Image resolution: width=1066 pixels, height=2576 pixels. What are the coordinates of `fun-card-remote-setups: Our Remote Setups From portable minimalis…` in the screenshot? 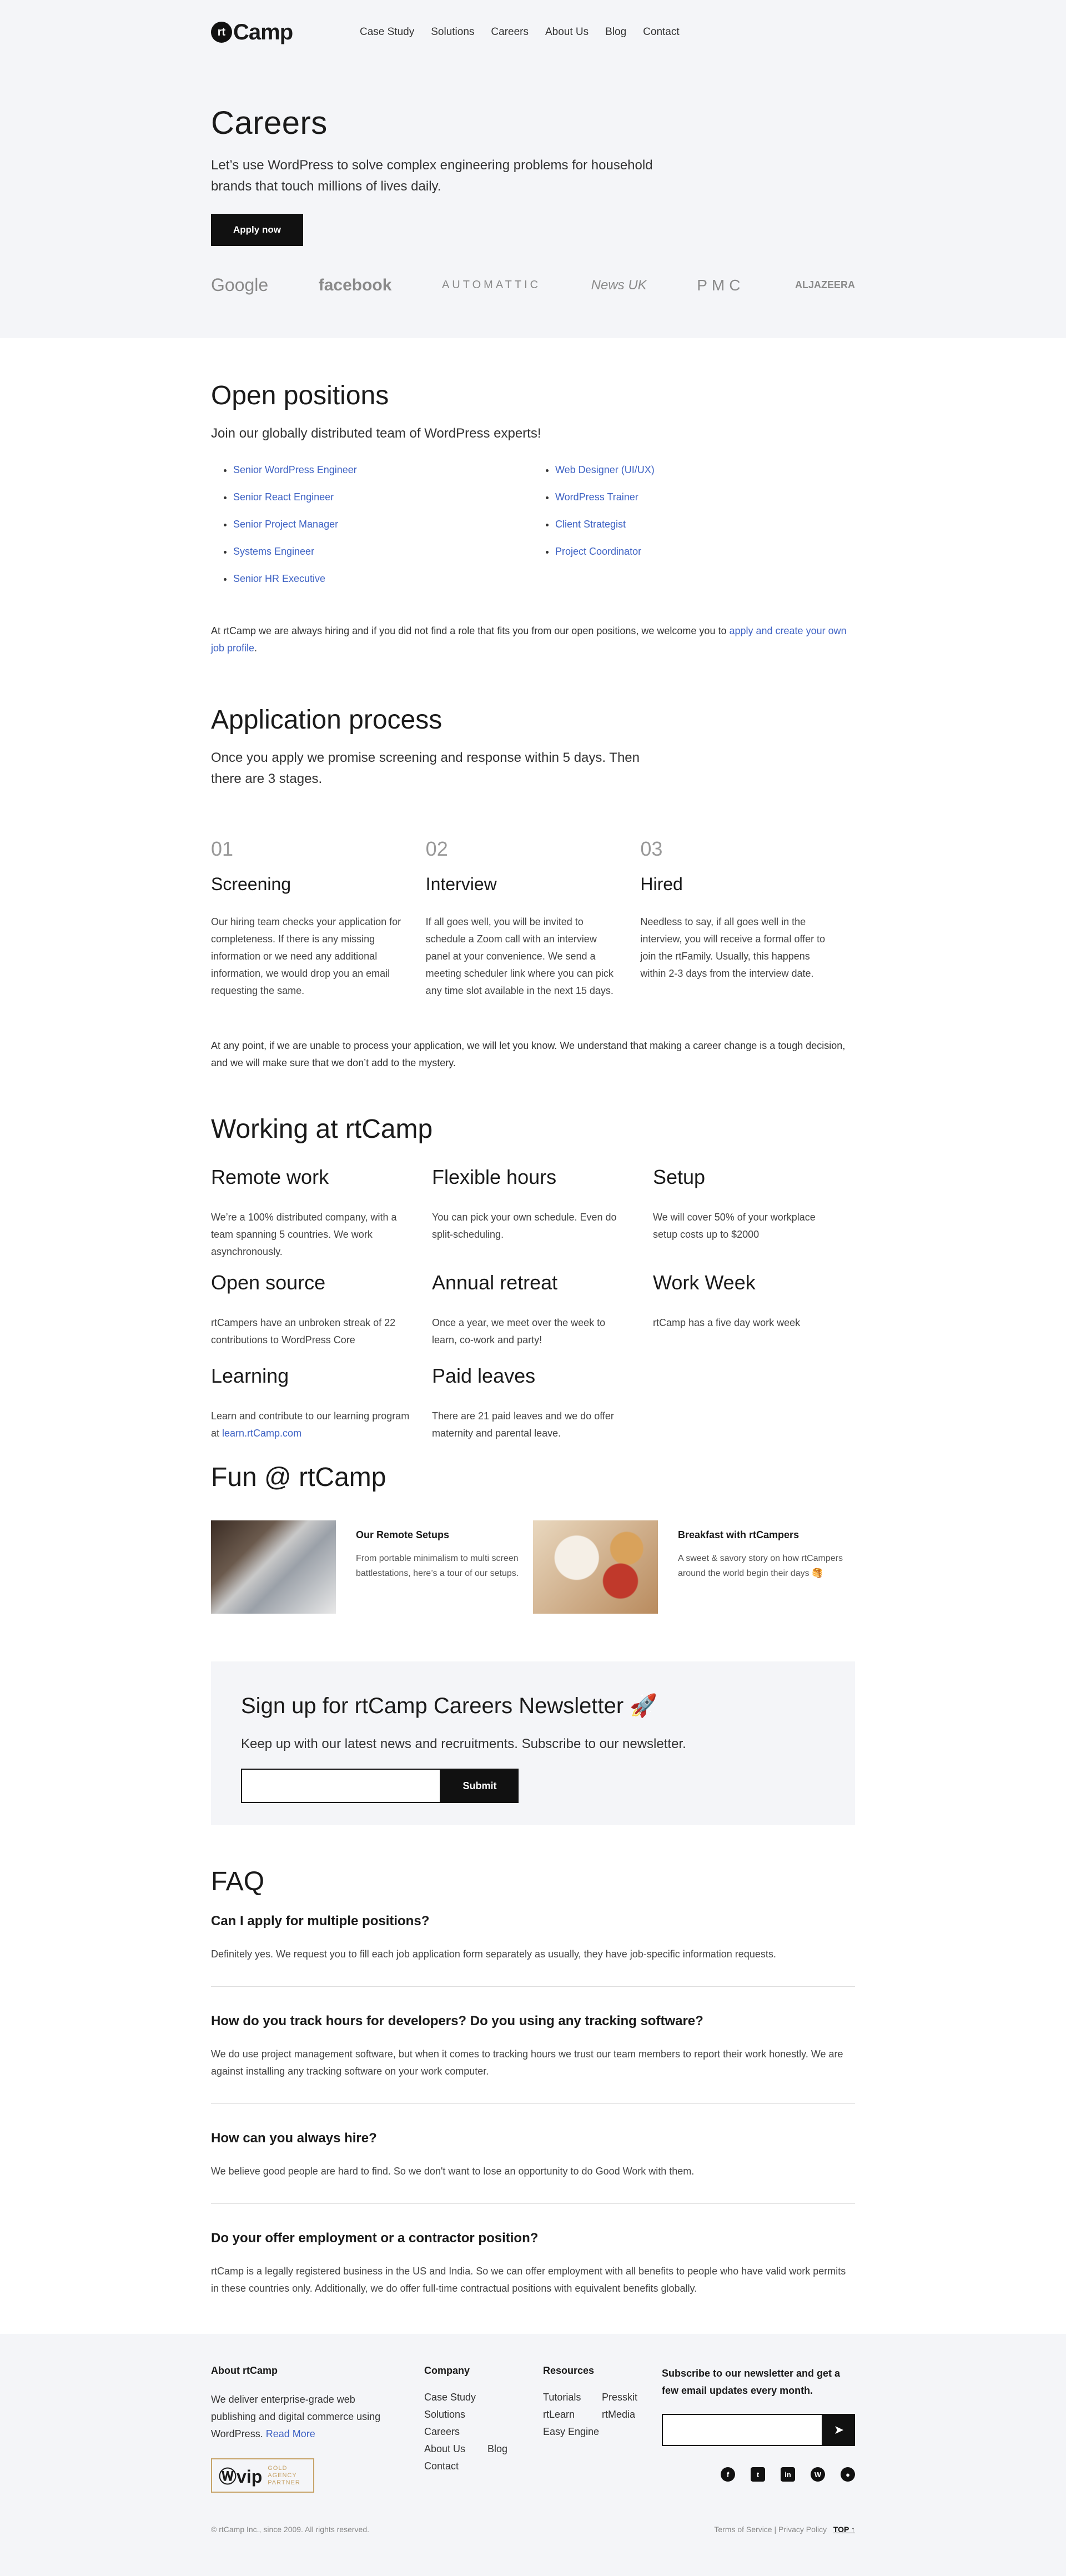 It's located at (372, 1567).